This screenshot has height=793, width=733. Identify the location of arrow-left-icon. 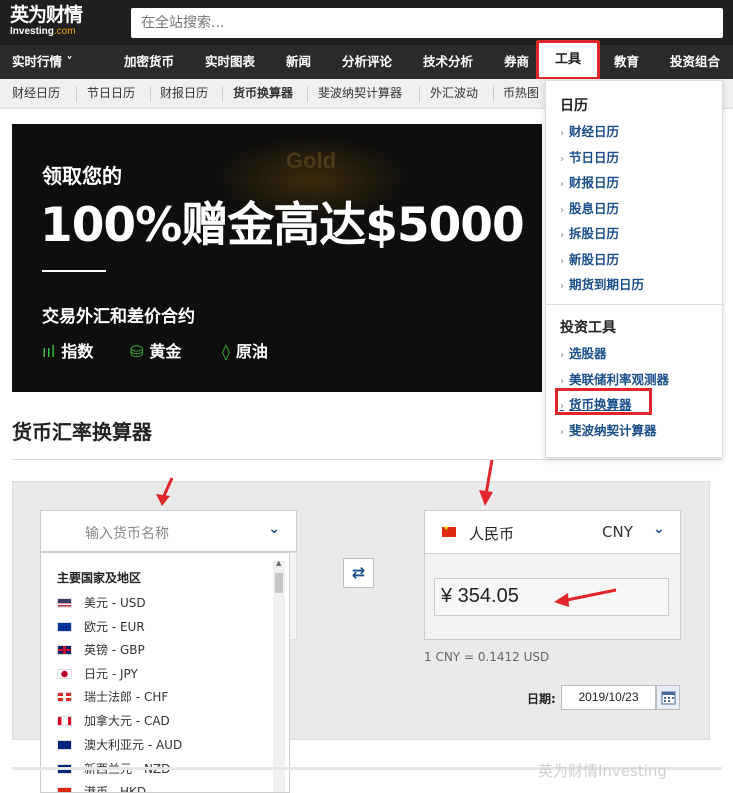
(561, 600).